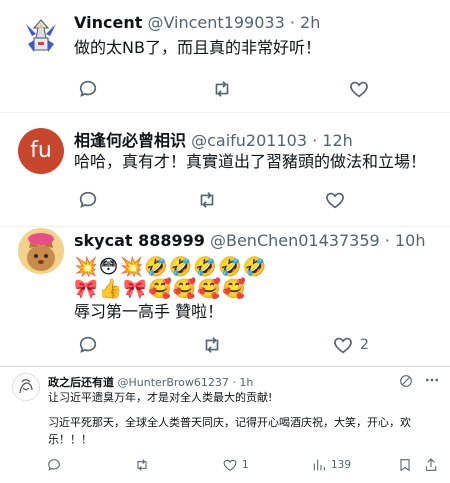  I want to click on more-icon, so click(432, 380).